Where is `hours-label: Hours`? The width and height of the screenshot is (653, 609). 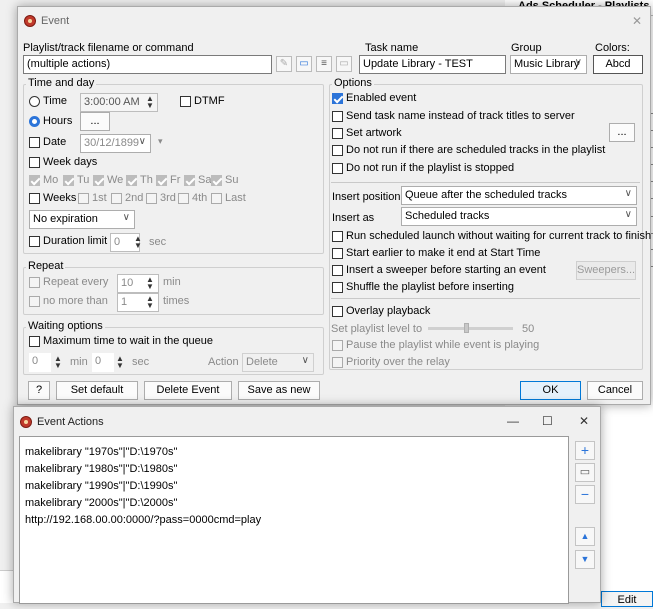
hours-label: Hours is located at coordinates (58, 121).